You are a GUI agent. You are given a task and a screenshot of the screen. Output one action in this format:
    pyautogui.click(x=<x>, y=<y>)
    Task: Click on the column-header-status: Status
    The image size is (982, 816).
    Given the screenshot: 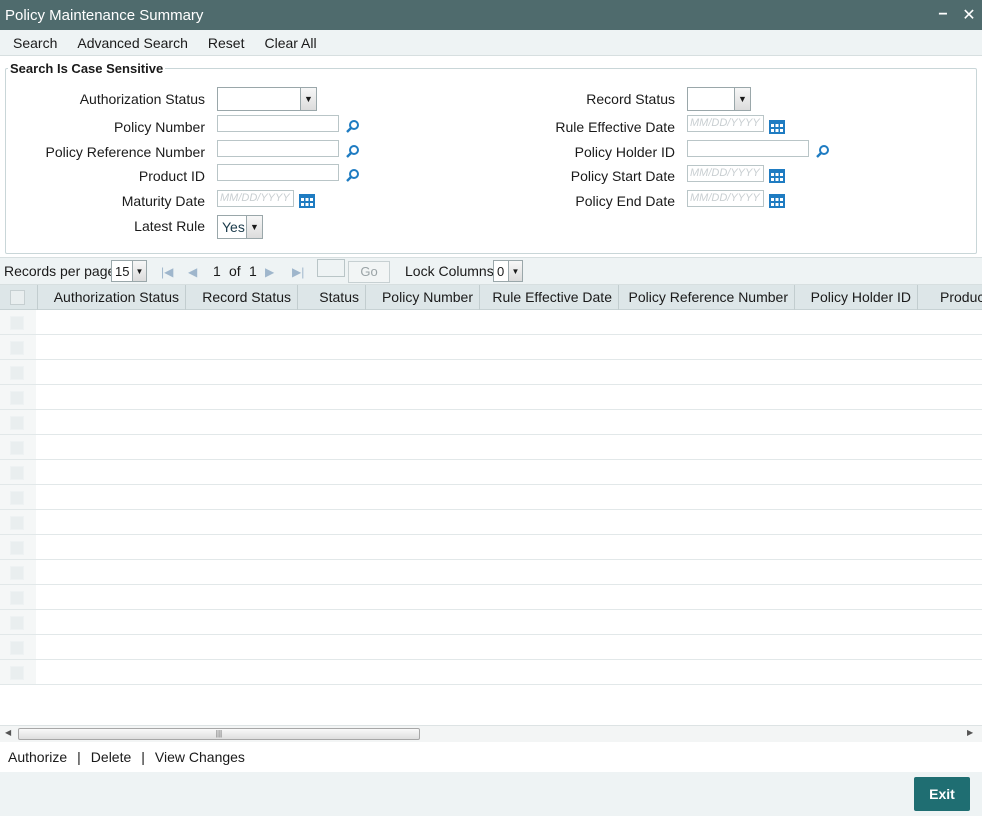 What is the action you would take?
    pyautogui.click(x=332, y=297)
    